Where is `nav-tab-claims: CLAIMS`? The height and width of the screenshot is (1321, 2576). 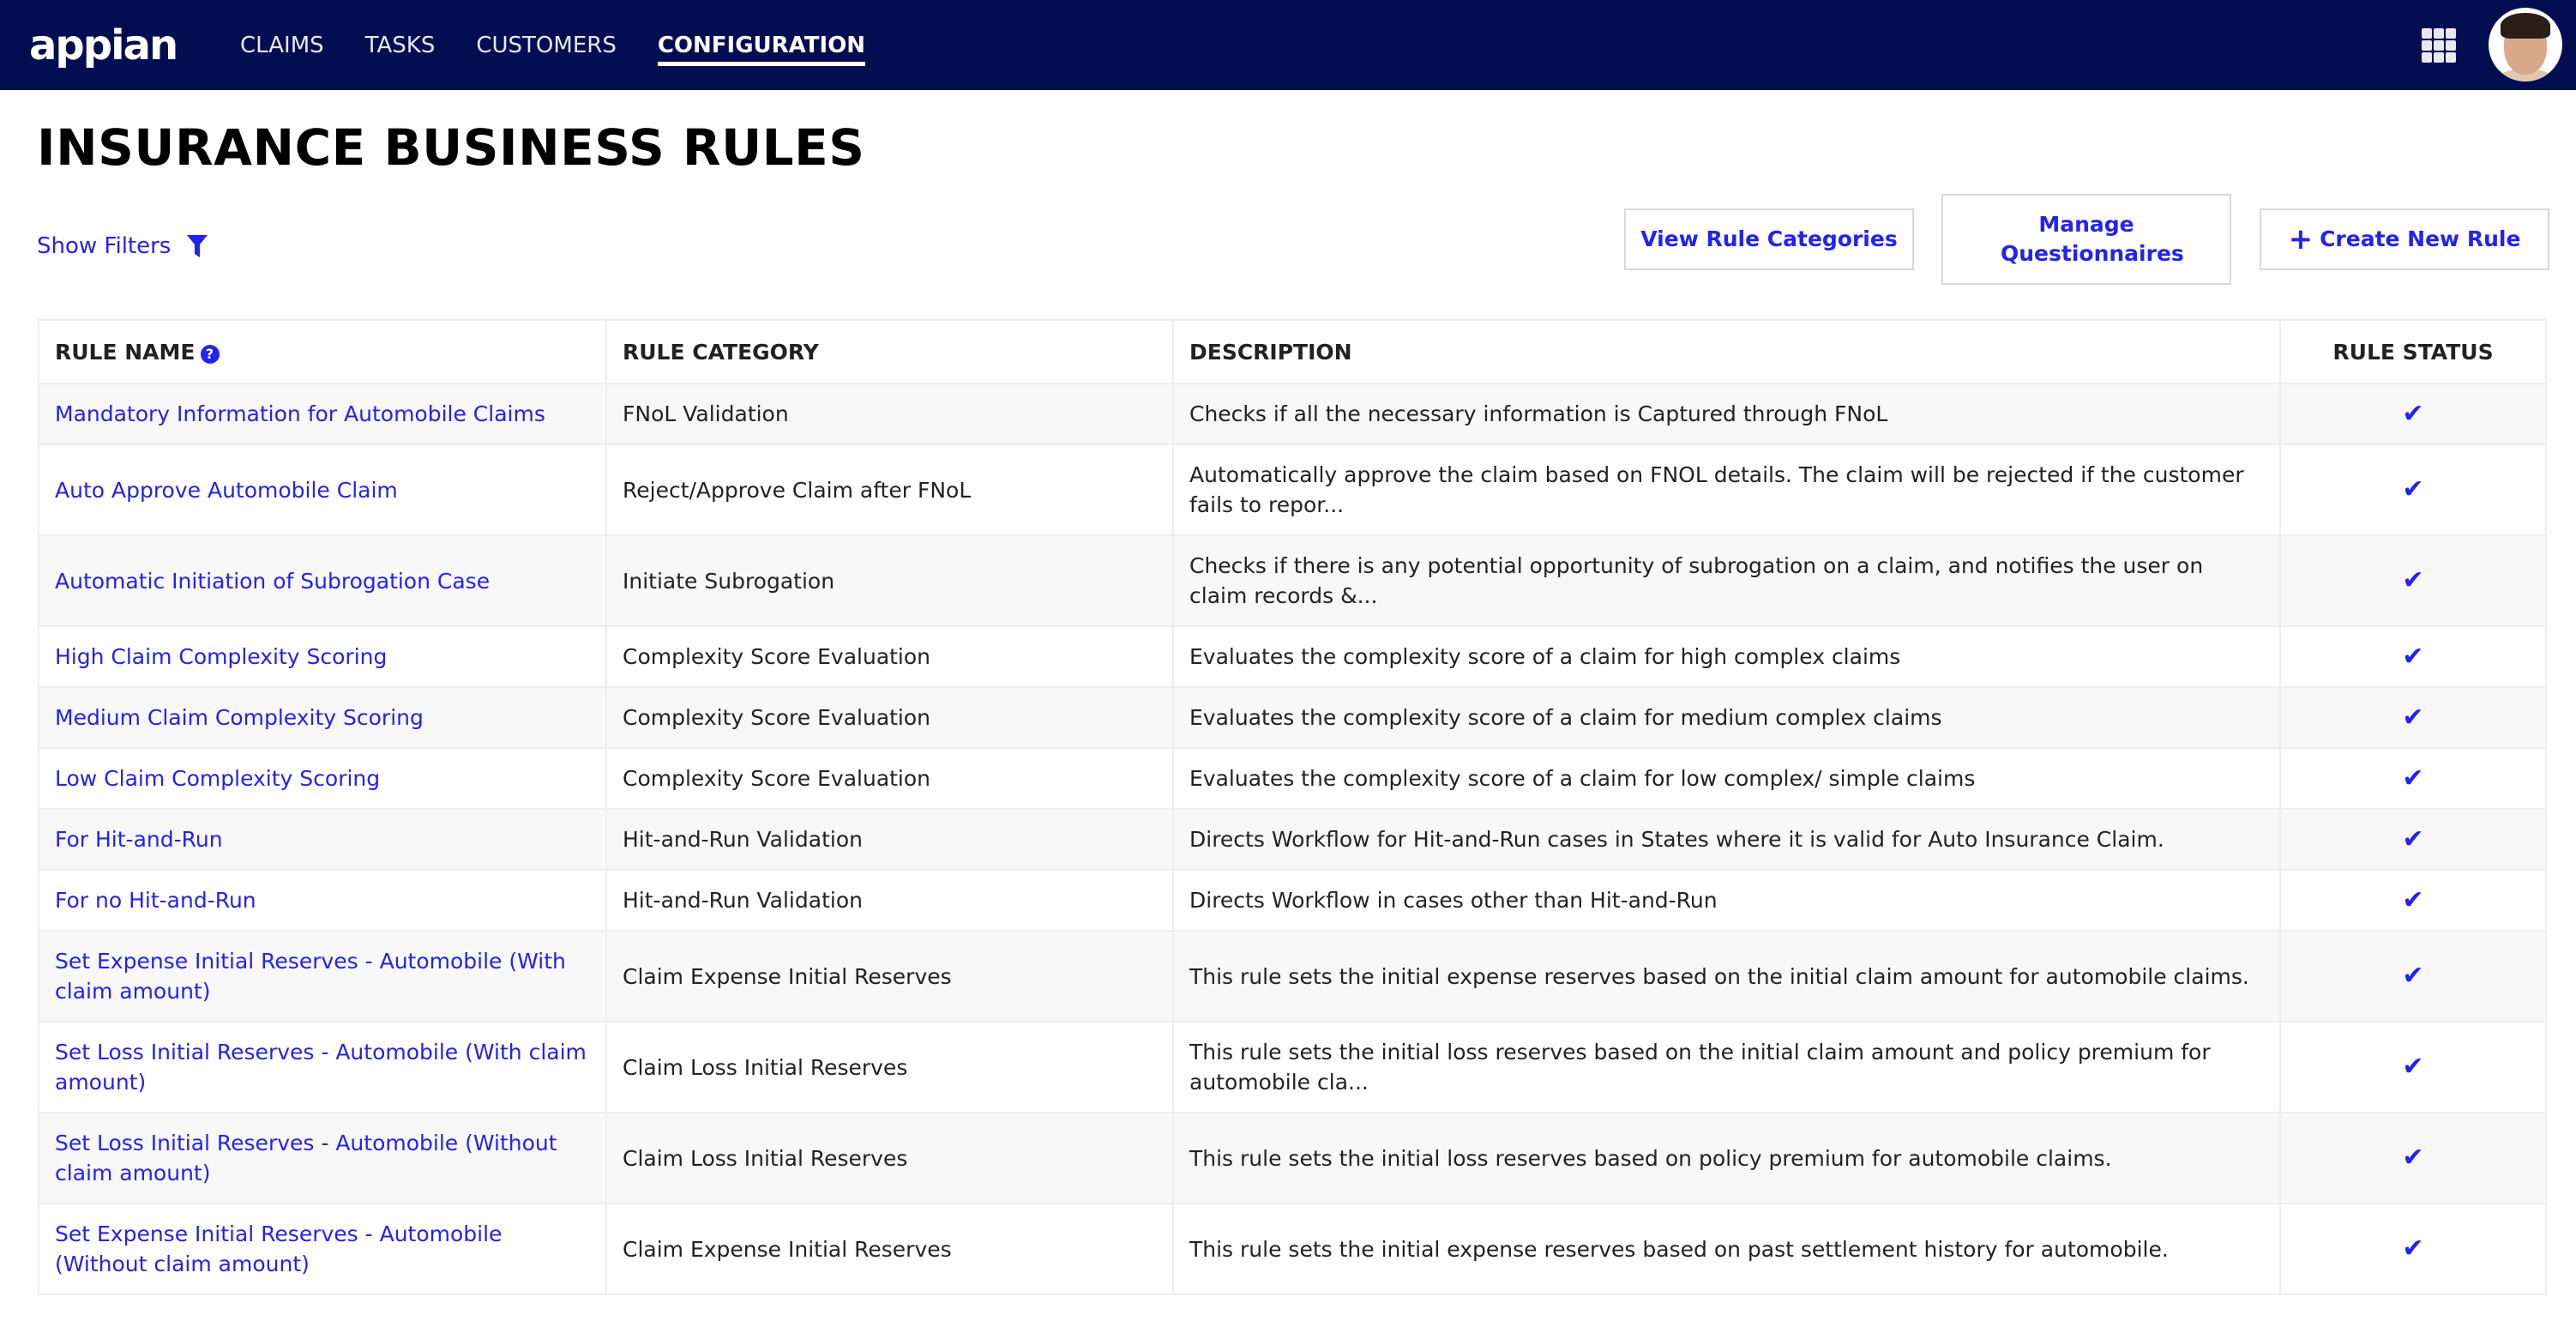 nav-tab-claims: CLAIMS is located at coordinates (282, 45).